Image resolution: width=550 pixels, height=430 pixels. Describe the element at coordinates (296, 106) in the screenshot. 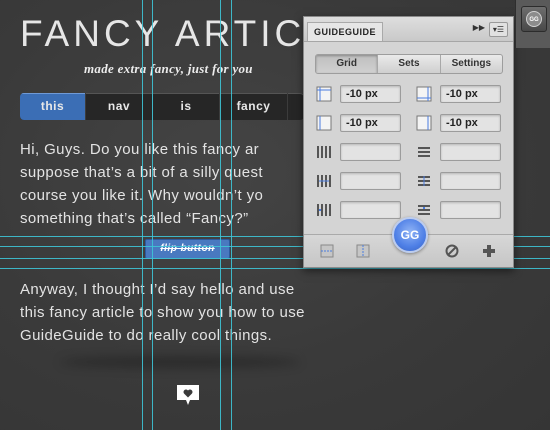

I see `nav-item-overflow` at that location.